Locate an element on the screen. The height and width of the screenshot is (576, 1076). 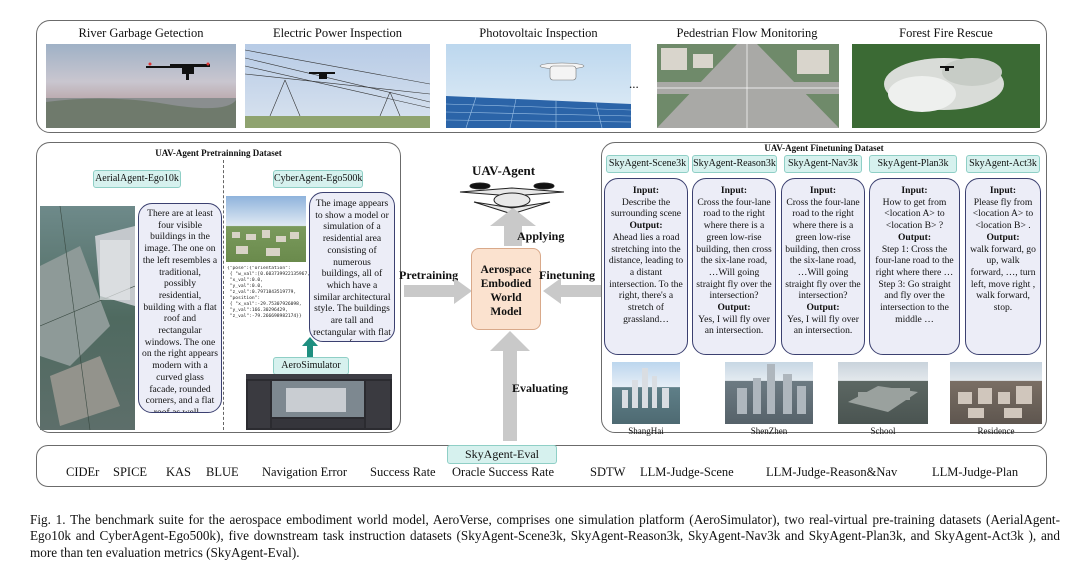
task-scene-output-label: Output: is located at coordinates (646, 226).